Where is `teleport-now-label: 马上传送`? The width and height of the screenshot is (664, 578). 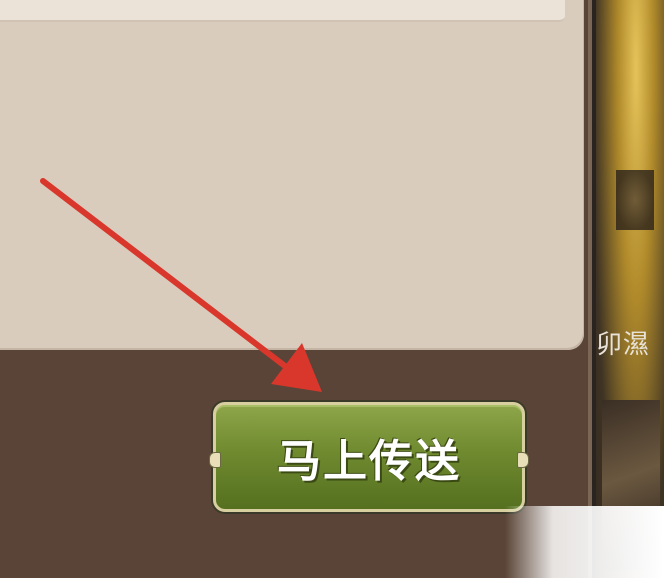 teleport-now-label: 马上传送 is located at coordinates (369, 461).